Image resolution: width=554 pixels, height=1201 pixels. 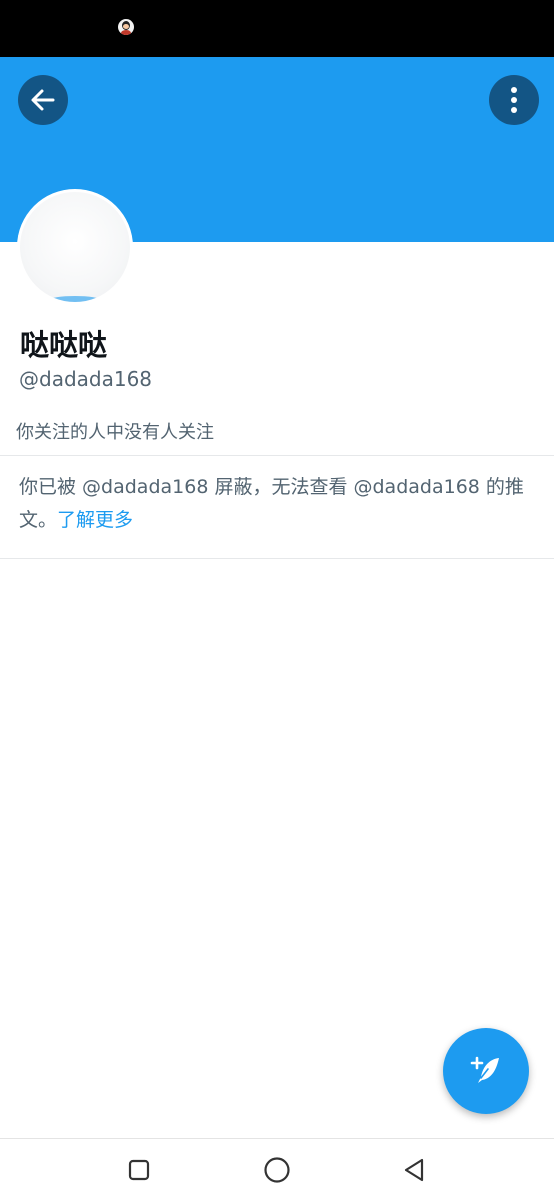 I want to click on circle-home-icon, so click(x=277, y=1170).